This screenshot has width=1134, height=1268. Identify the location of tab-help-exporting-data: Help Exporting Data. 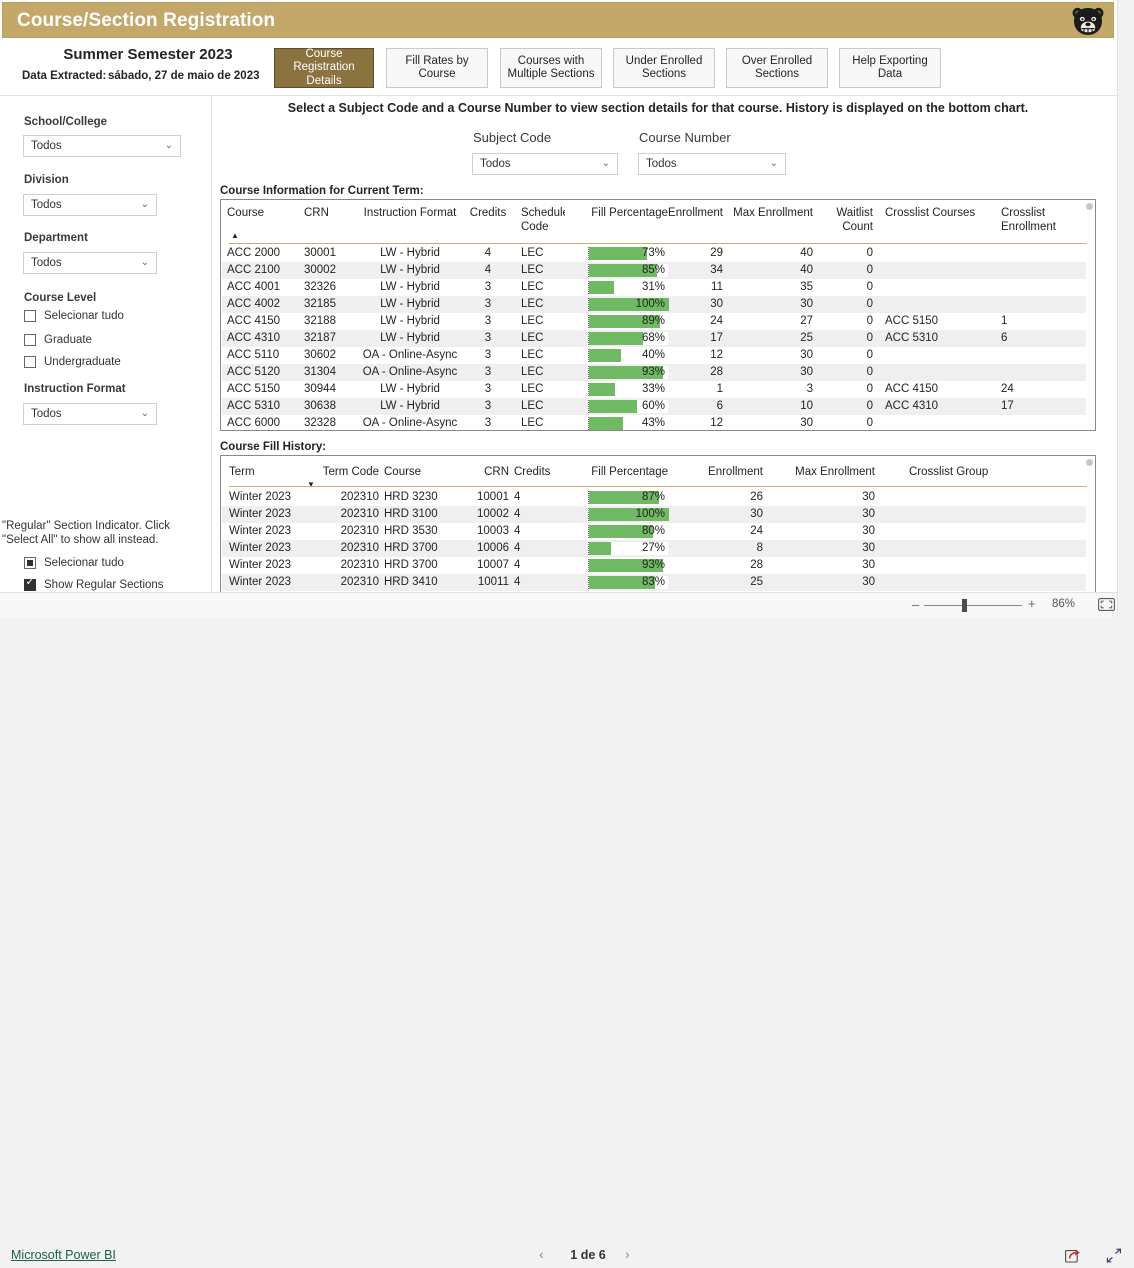
(890, 68).